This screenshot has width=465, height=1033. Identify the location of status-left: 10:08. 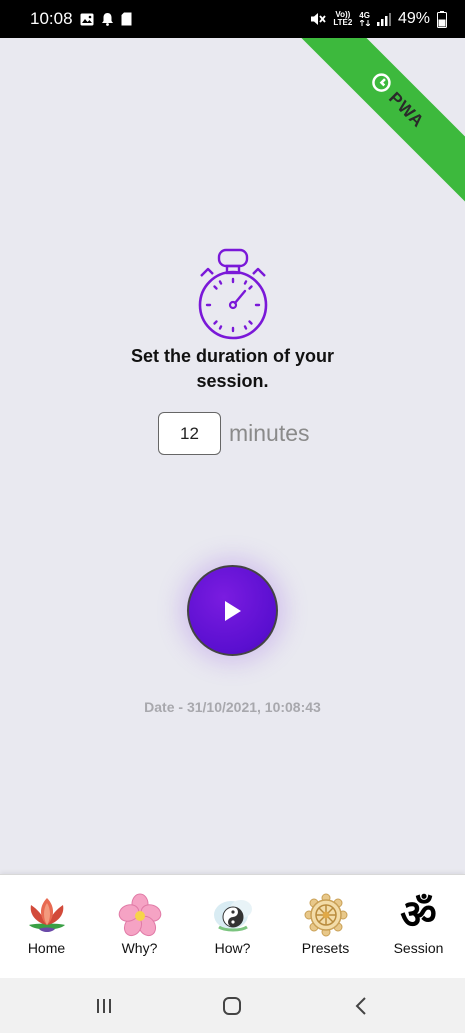
(81, 19).